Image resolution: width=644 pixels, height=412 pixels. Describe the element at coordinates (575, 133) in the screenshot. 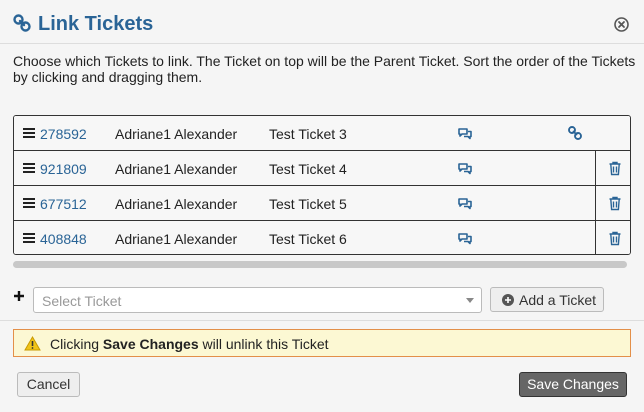

I see `parent-link-icon` at that location.